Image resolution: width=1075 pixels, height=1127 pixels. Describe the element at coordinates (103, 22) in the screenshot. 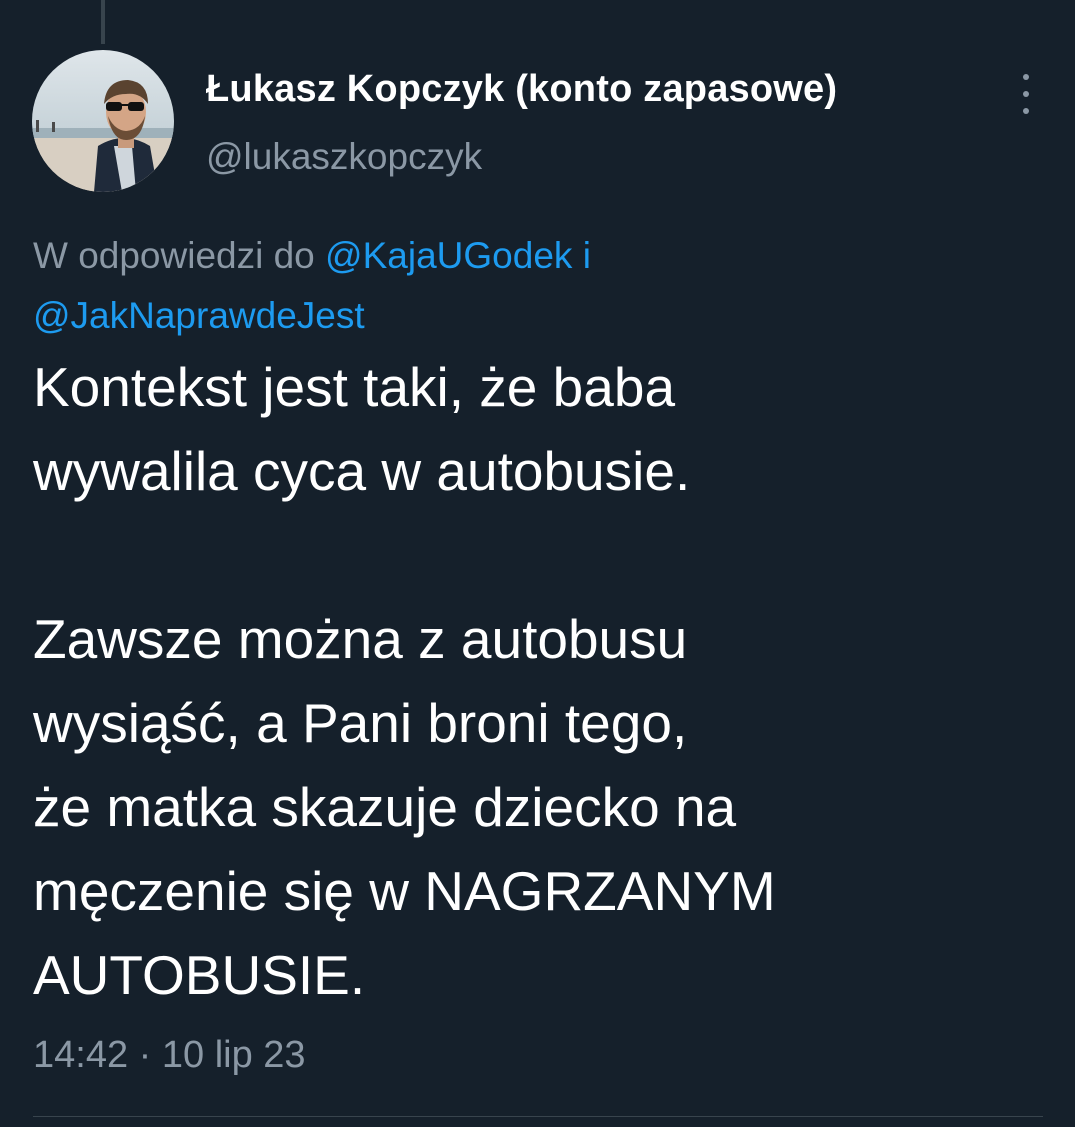

I see `thread-connector-line` at that location.